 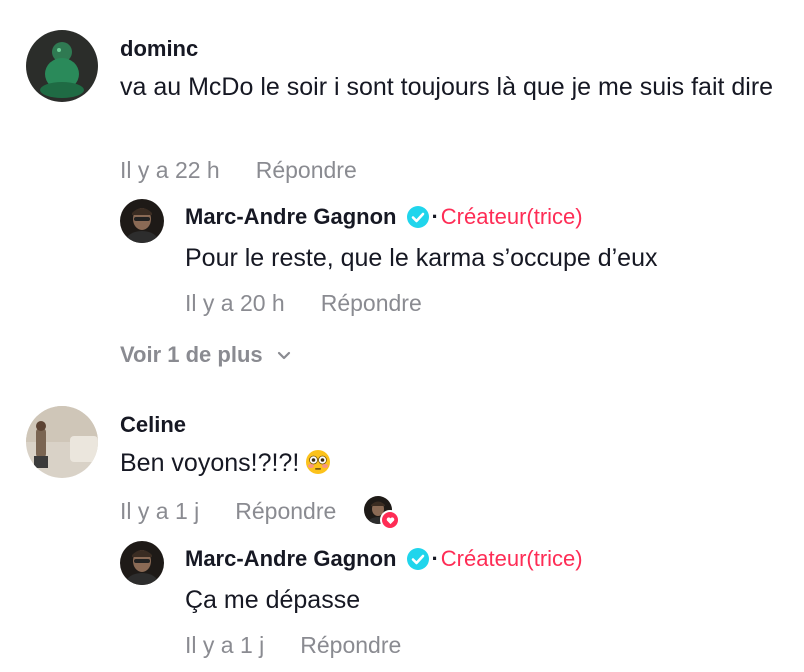 What do you see at coordinates (283, 355) in the screenshot?
I see `chevron-down-icon` at bounding box center [283, 355].